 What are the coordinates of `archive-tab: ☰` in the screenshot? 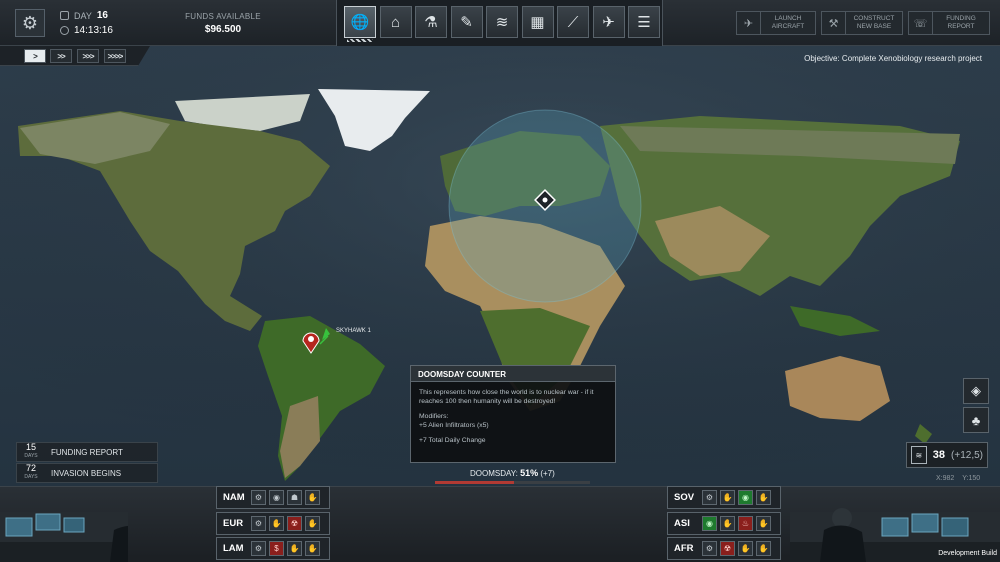 It's located at (644, 22).